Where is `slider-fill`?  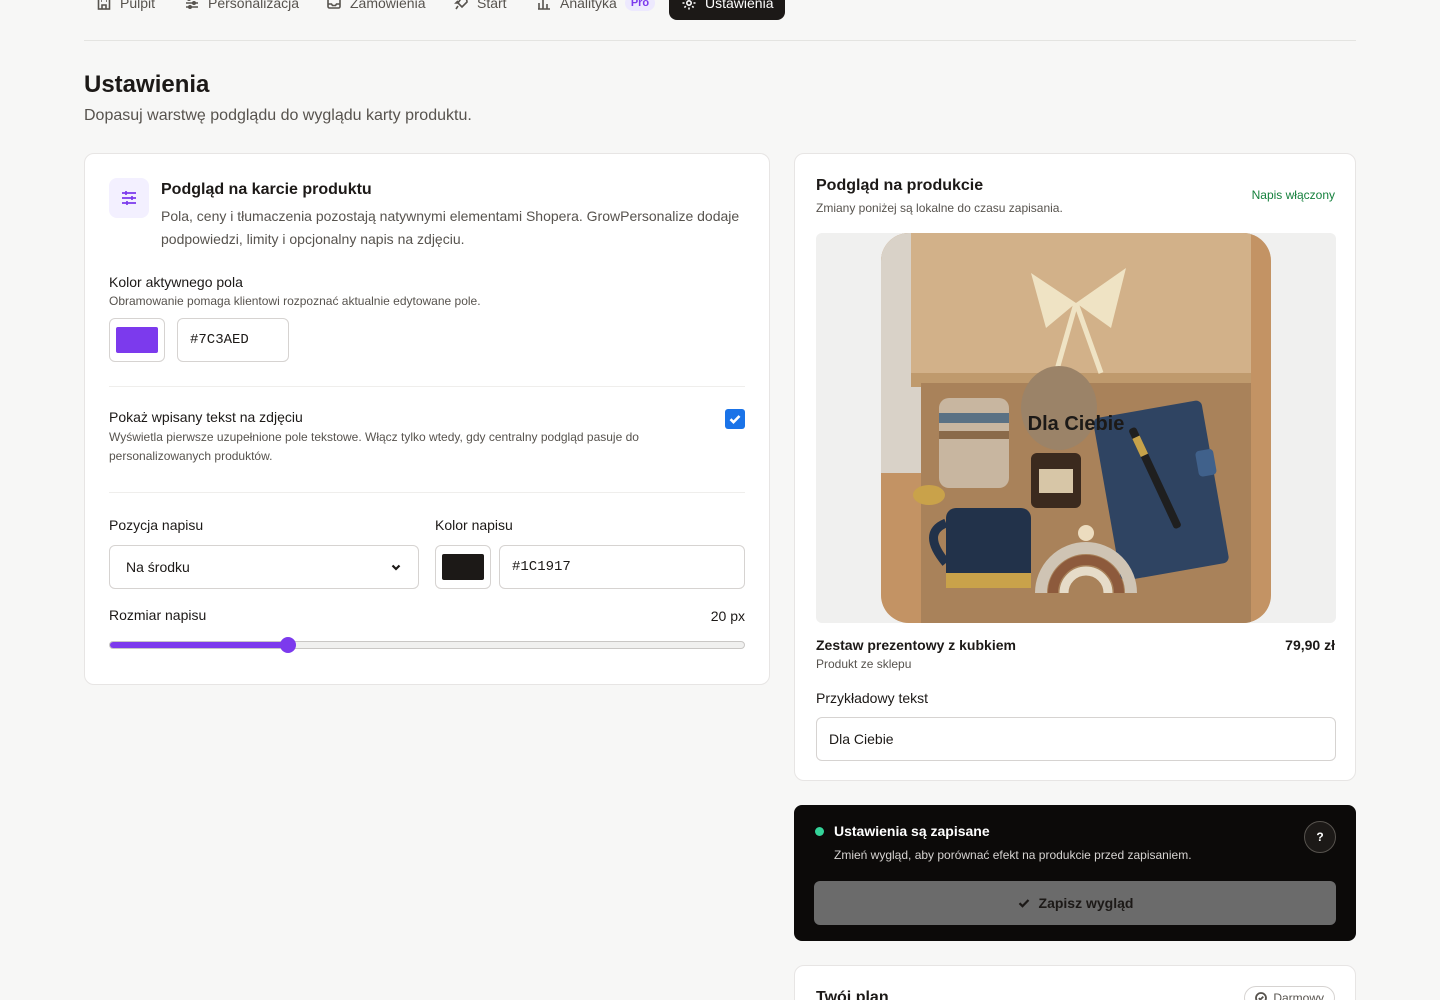
slider-fill is located at coordinates (199, 645).